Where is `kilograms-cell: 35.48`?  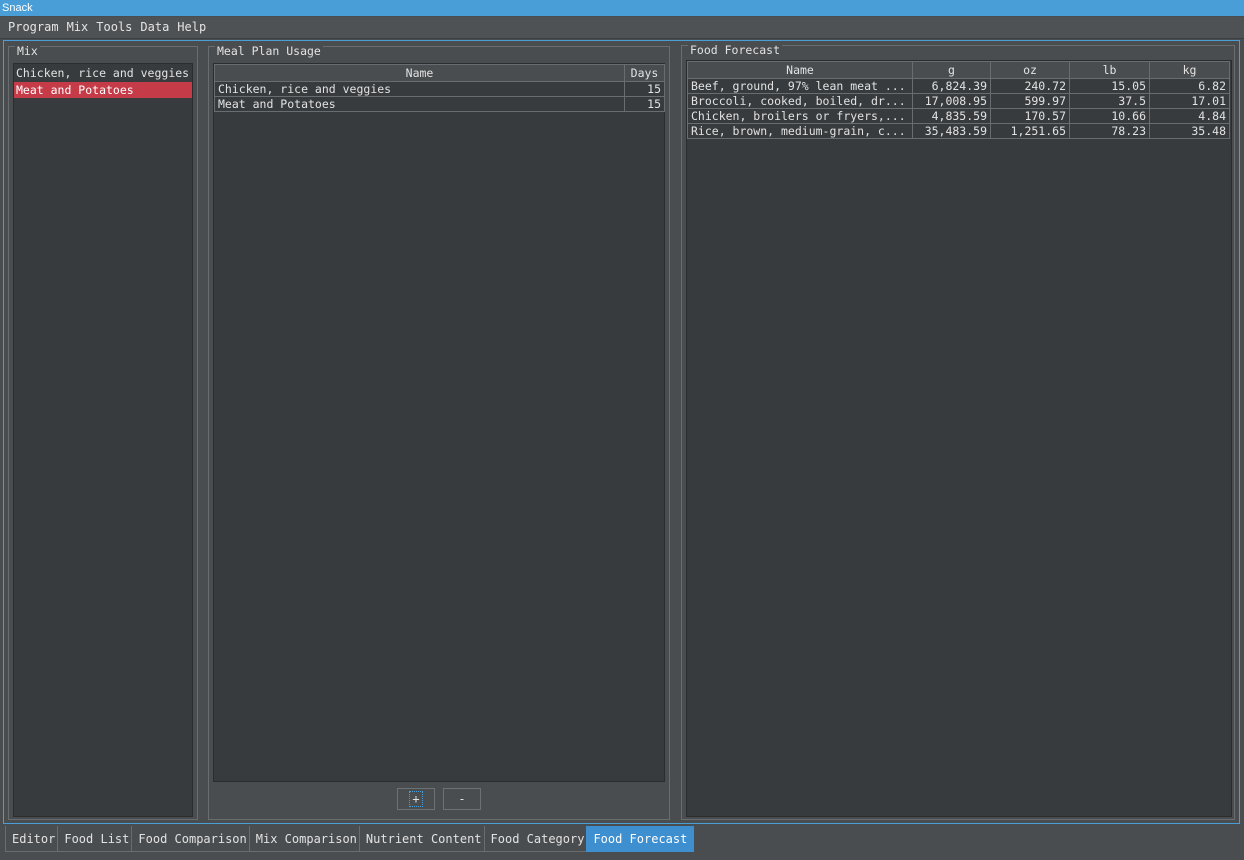
kilograms-cell: 35.48 is located at coordinates (1189, 131).